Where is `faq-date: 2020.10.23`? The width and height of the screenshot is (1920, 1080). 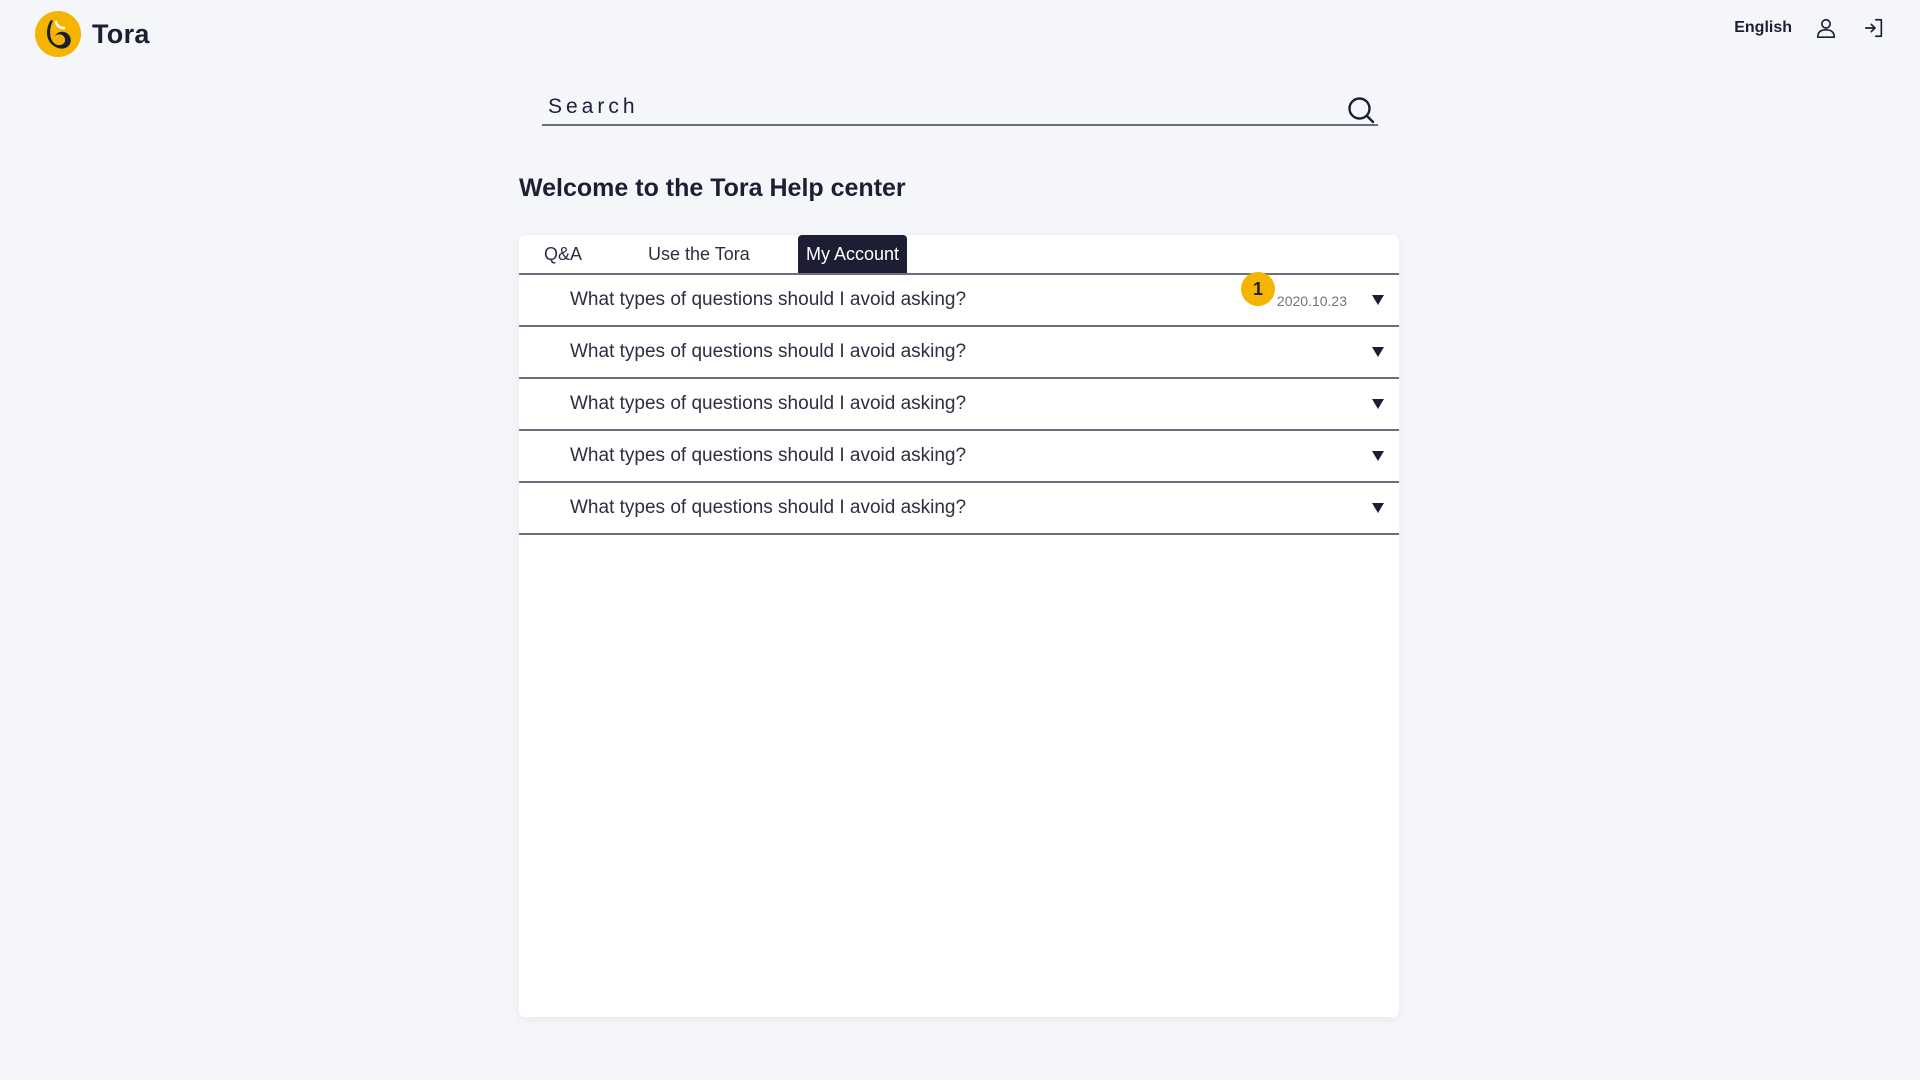 faq-date: 2020.10.23 is located at coordinates (1311, 301).